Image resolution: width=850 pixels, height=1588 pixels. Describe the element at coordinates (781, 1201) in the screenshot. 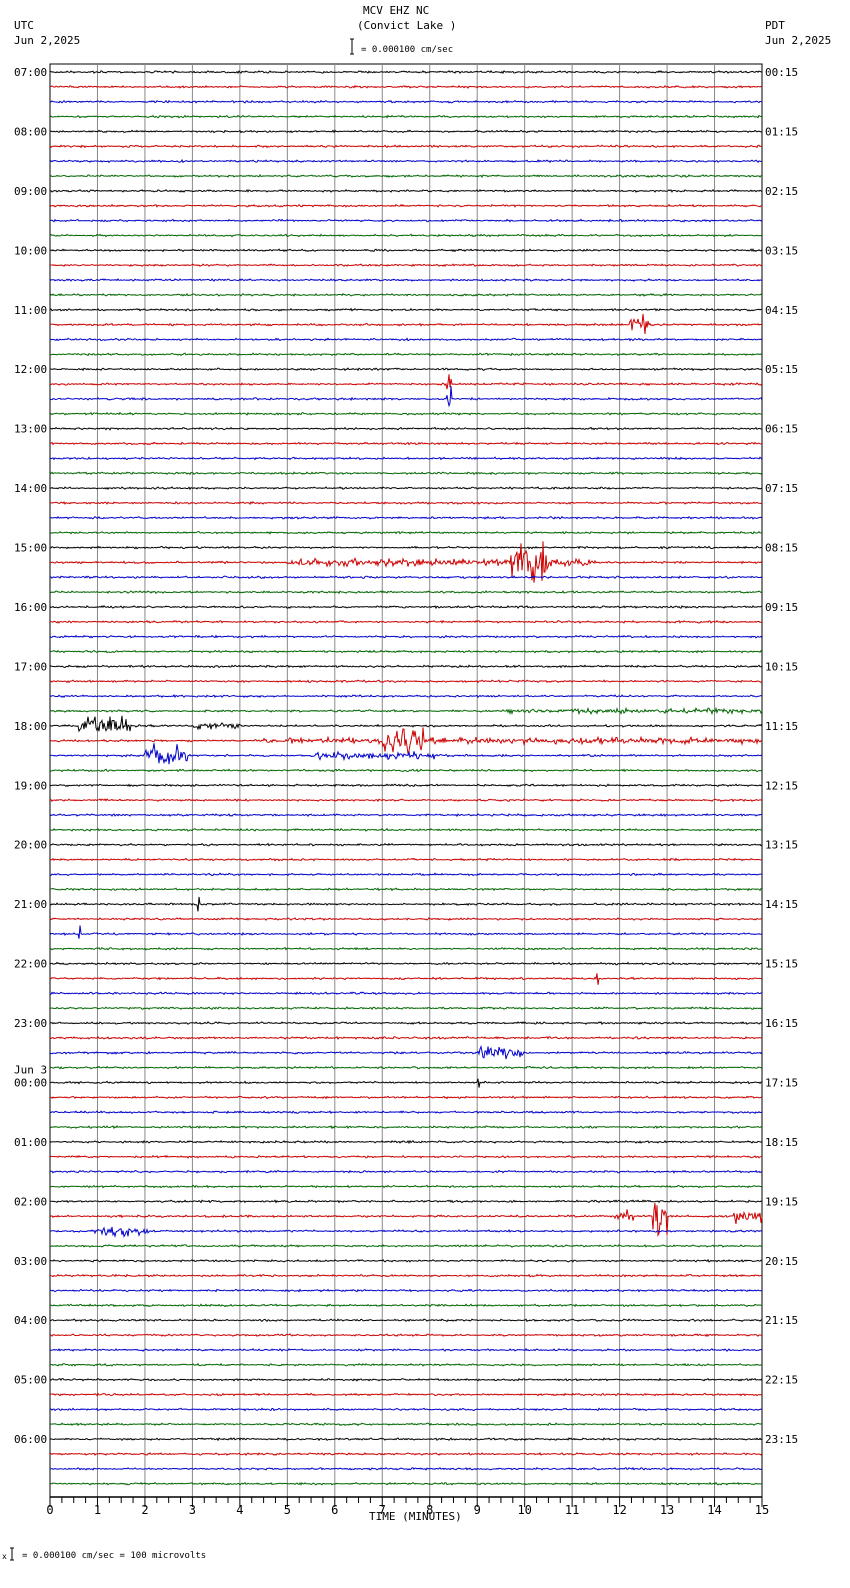

I see `pdt-hour-label: 19:15` at that location.